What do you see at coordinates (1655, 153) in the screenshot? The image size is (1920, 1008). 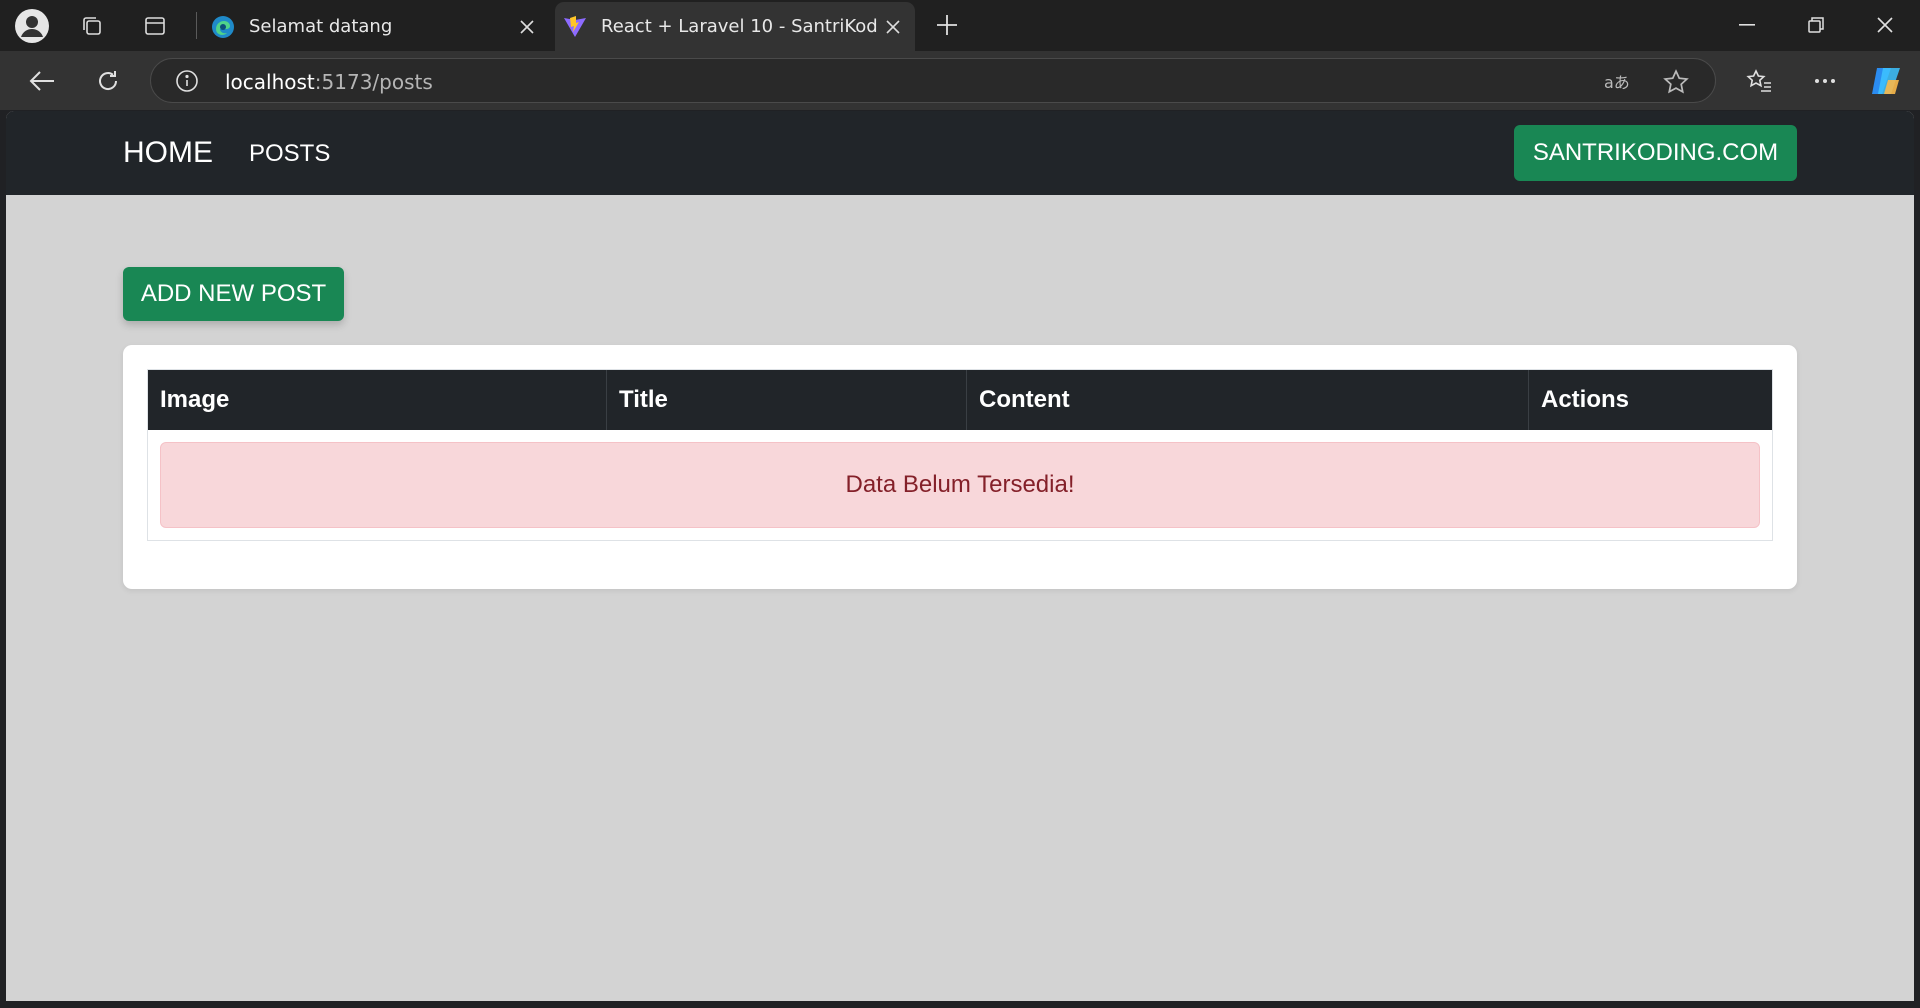 I see `santrikoding-button: SANTRIKODING.COM` at bounding box center [1655, 153].